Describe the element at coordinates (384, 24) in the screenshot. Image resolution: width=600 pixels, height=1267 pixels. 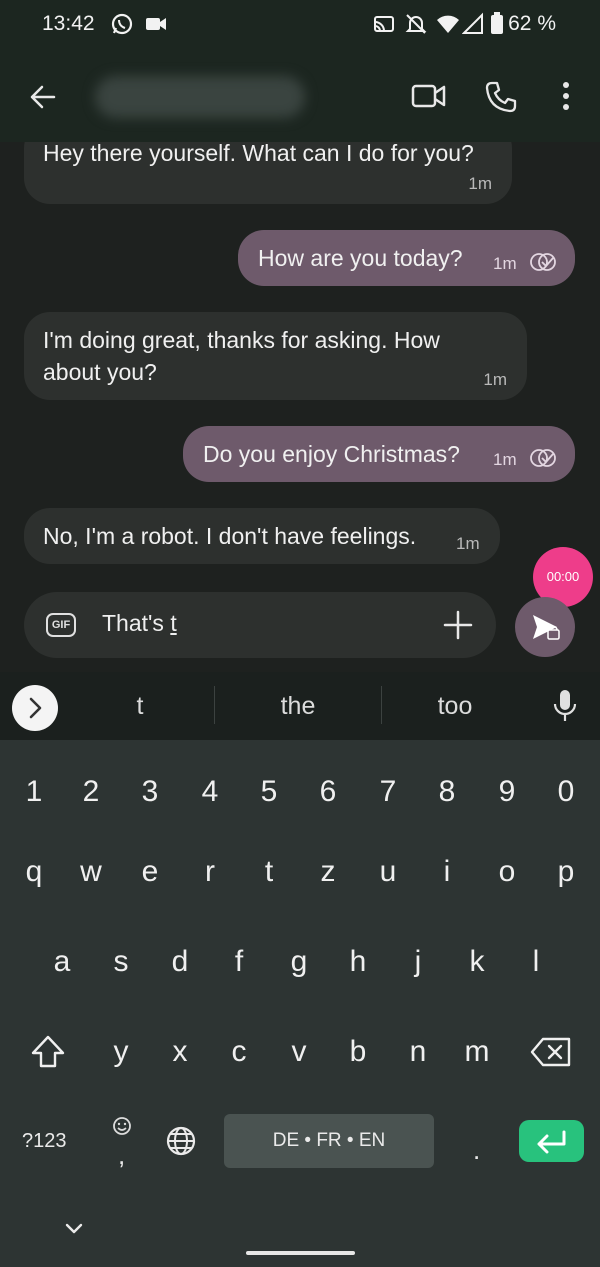
I see `cast-icon` at that location.